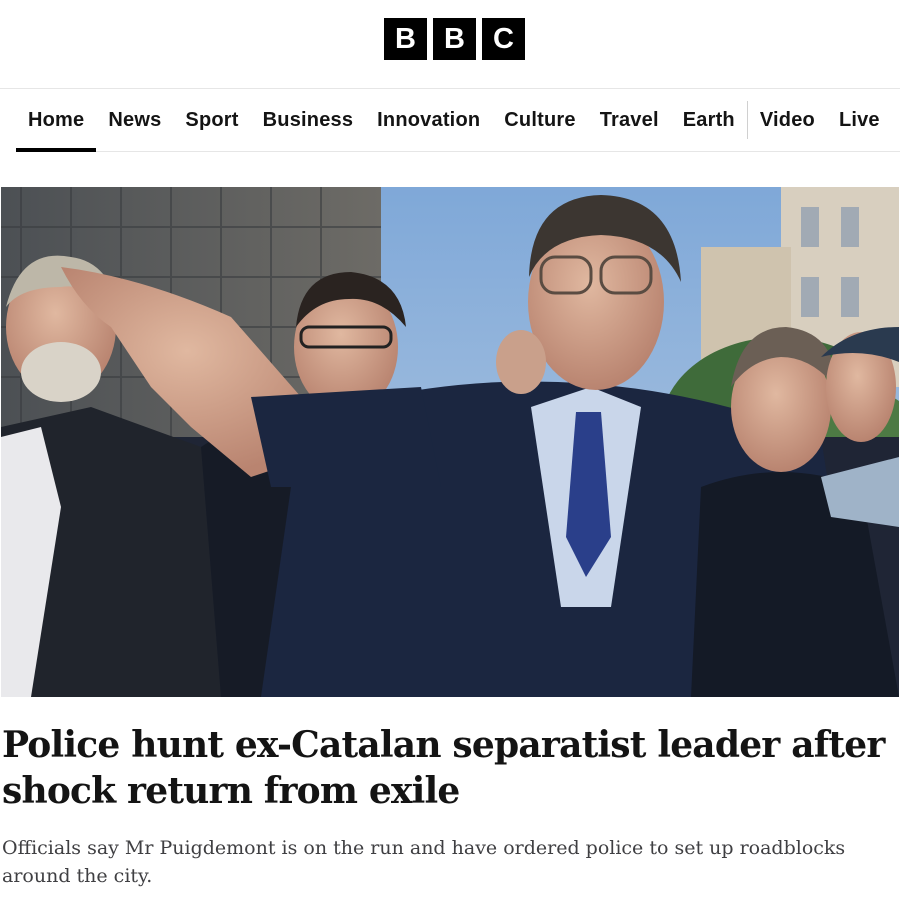 This screenshot has height=901, width=900. What do you see at coordinates (787, 120) in the screenshot?
I see `nav-item-video: Video` at bounding box center [787, 120].